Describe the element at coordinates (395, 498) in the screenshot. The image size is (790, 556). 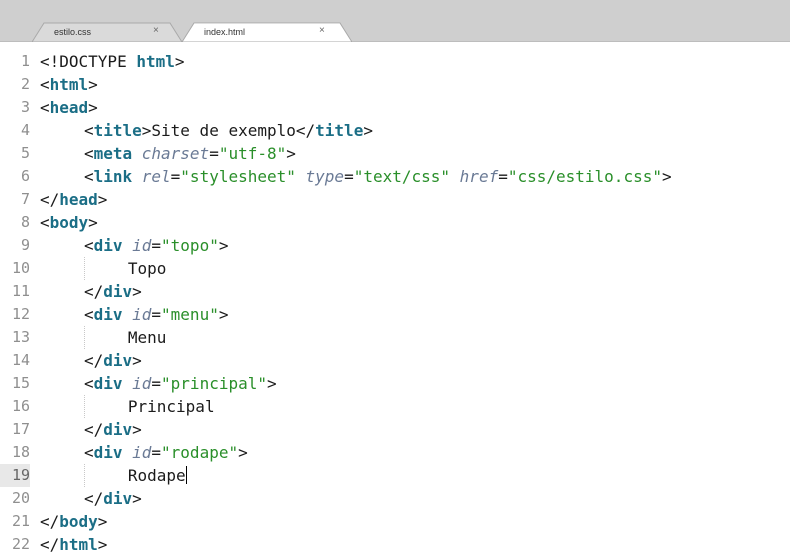
I see `code-line: 20 </div>` at that location.